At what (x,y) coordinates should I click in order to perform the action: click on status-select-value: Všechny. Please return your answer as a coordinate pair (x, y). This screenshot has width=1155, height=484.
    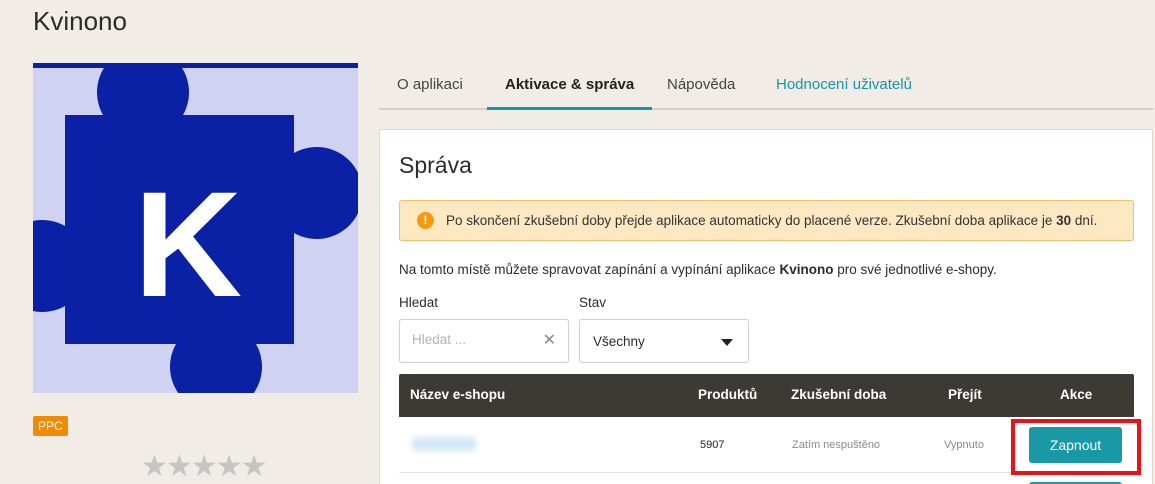
    Looking at the image, I should click on (619, 341).